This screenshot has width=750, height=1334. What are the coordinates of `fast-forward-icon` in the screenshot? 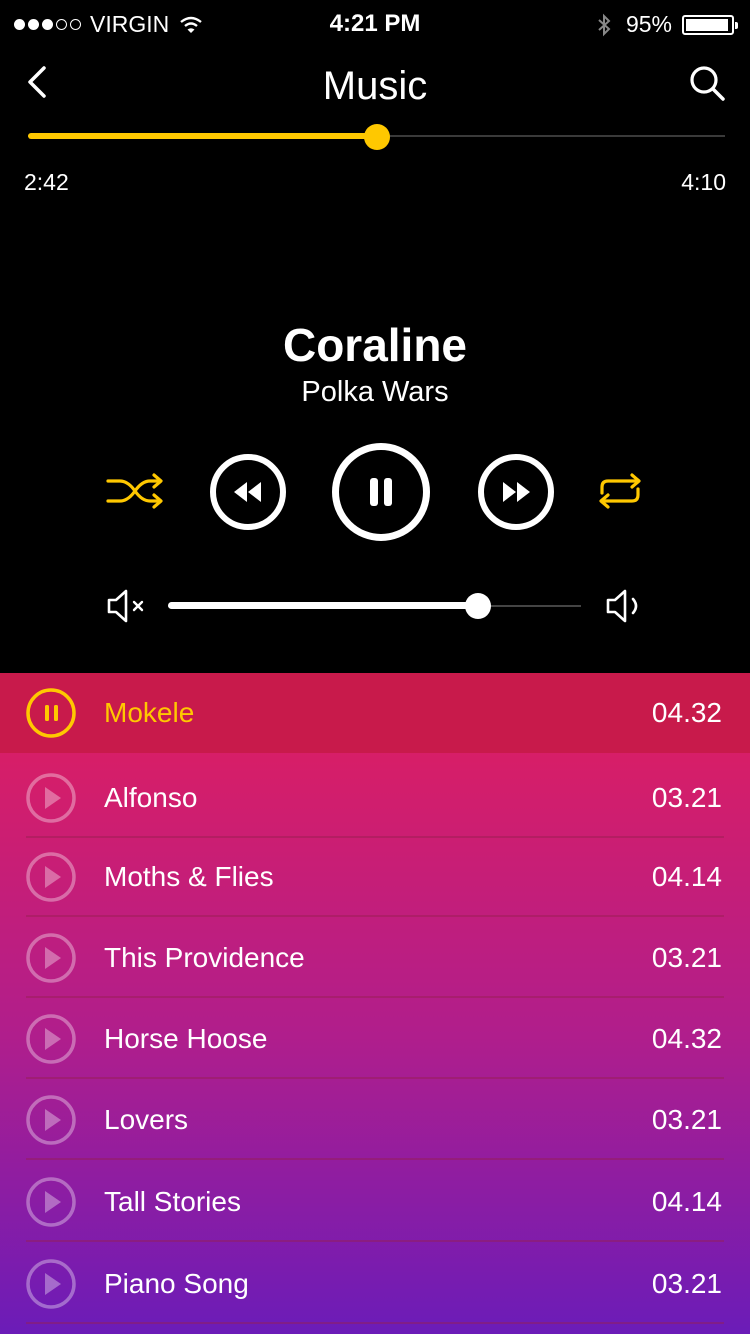 It's located at (516, 492).